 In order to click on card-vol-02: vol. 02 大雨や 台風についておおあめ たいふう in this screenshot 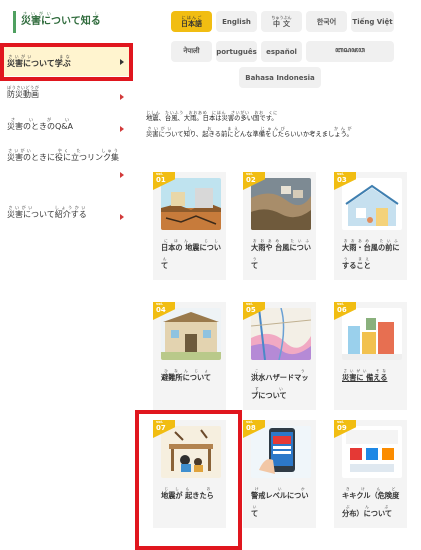, I will do `click(279, 226)`.